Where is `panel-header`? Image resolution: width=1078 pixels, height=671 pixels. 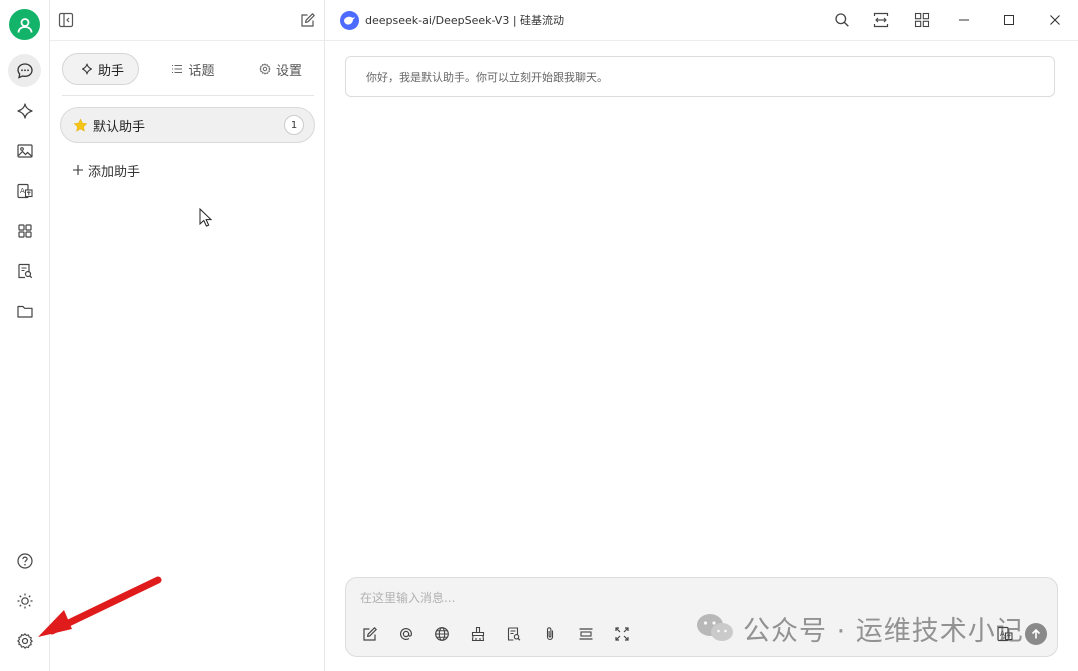
panel-header is located at coordinates (187, 20).